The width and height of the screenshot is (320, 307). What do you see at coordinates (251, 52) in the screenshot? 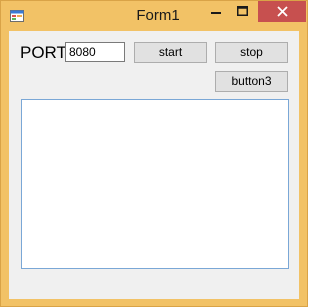
I see `stop-button: stop` at bounding box center [251, 52].